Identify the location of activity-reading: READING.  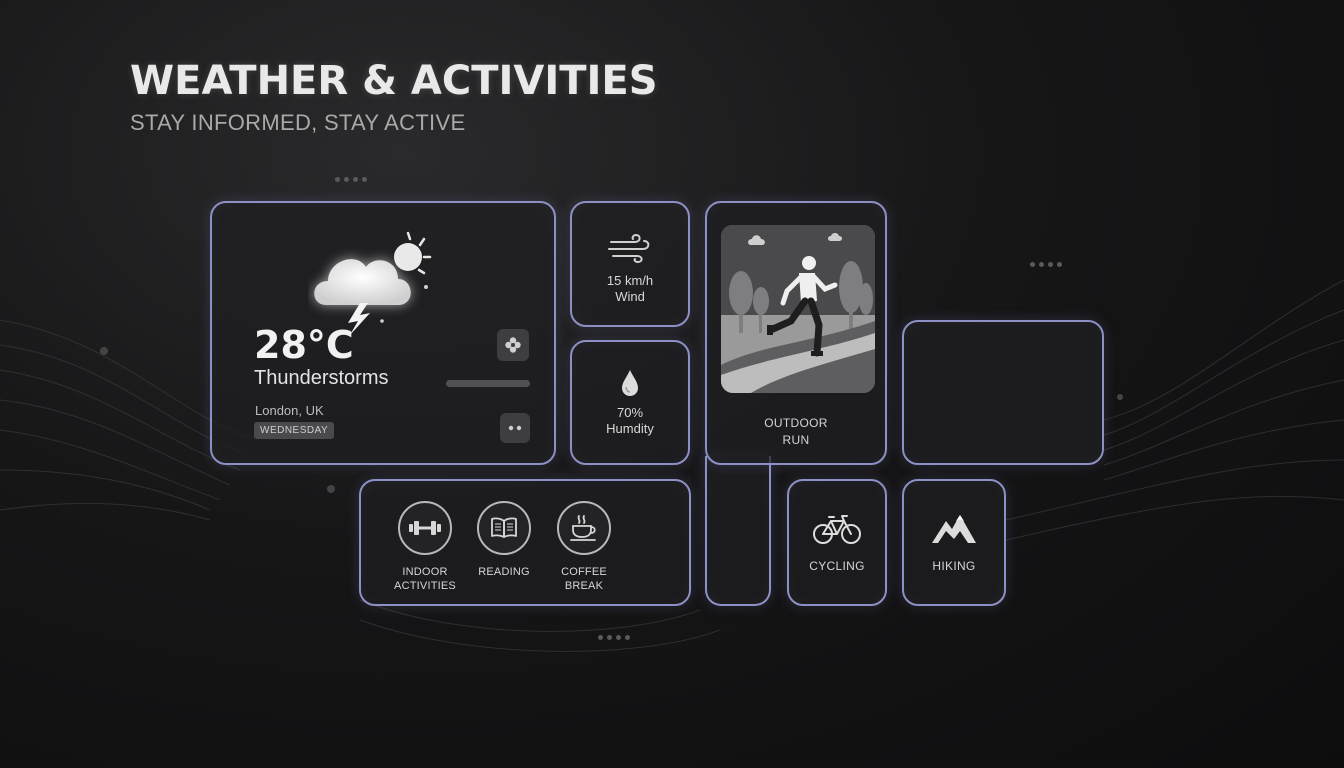
(504, 540).